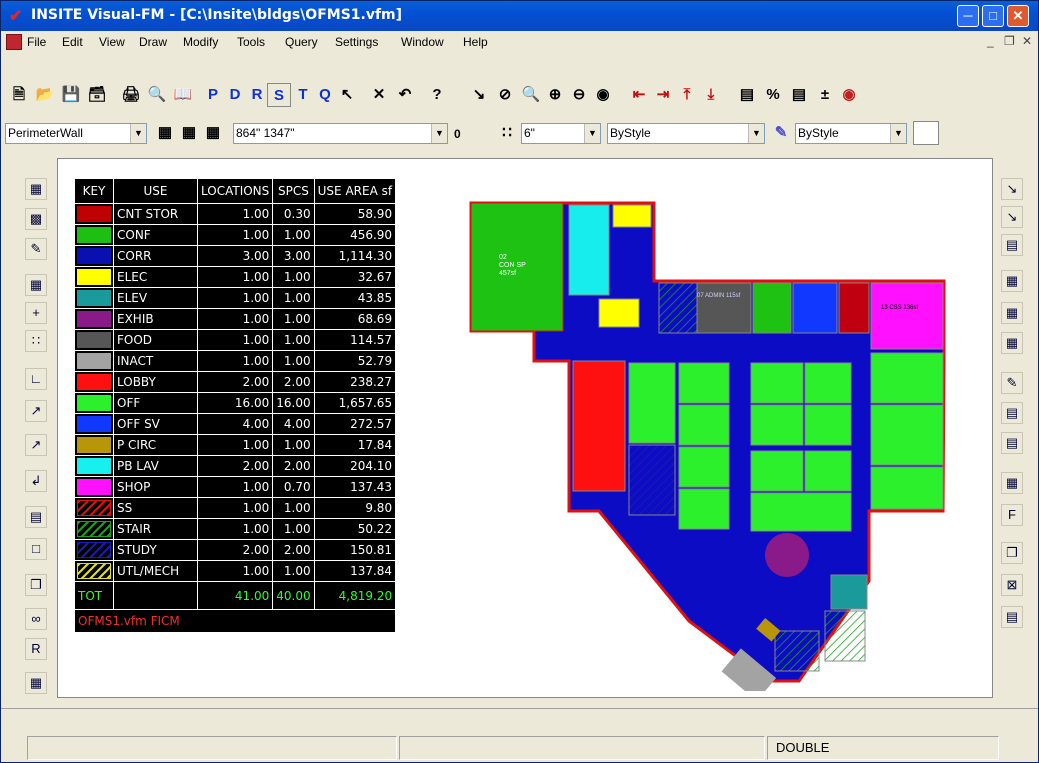  Describe the element at coordinates (704, 509) in the screenshot. I see `room-08d` at that location.